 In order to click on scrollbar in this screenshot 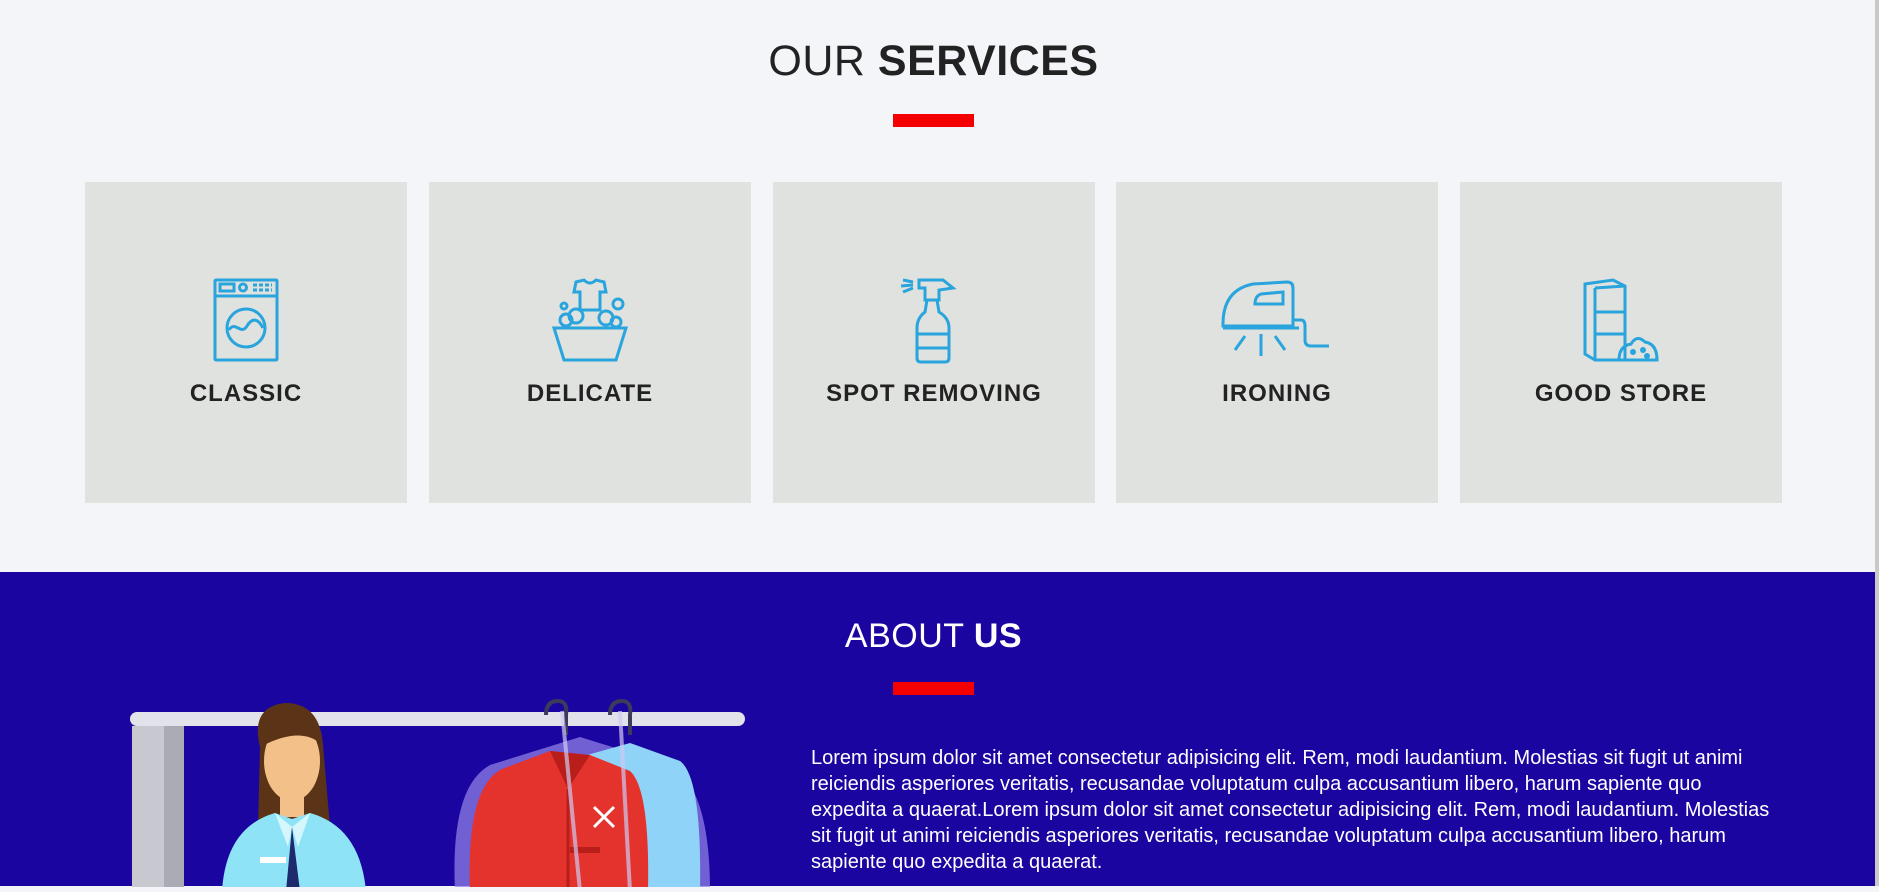, I will do `click(1877, 443)`.